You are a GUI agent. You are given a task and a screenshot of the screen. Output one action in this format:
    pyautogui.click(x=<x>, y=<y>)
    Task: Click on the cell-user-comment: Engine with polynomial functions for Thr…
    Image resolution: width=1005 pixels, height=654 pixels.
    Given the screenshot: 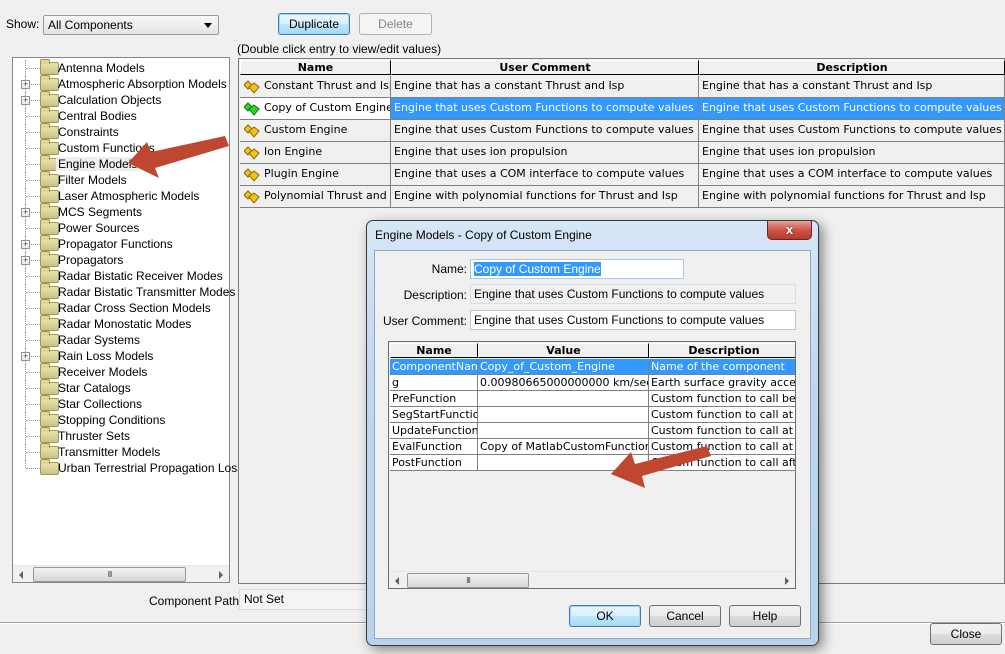 What is the action you would take?
    pyautogui.click(x=545, y=197)
    